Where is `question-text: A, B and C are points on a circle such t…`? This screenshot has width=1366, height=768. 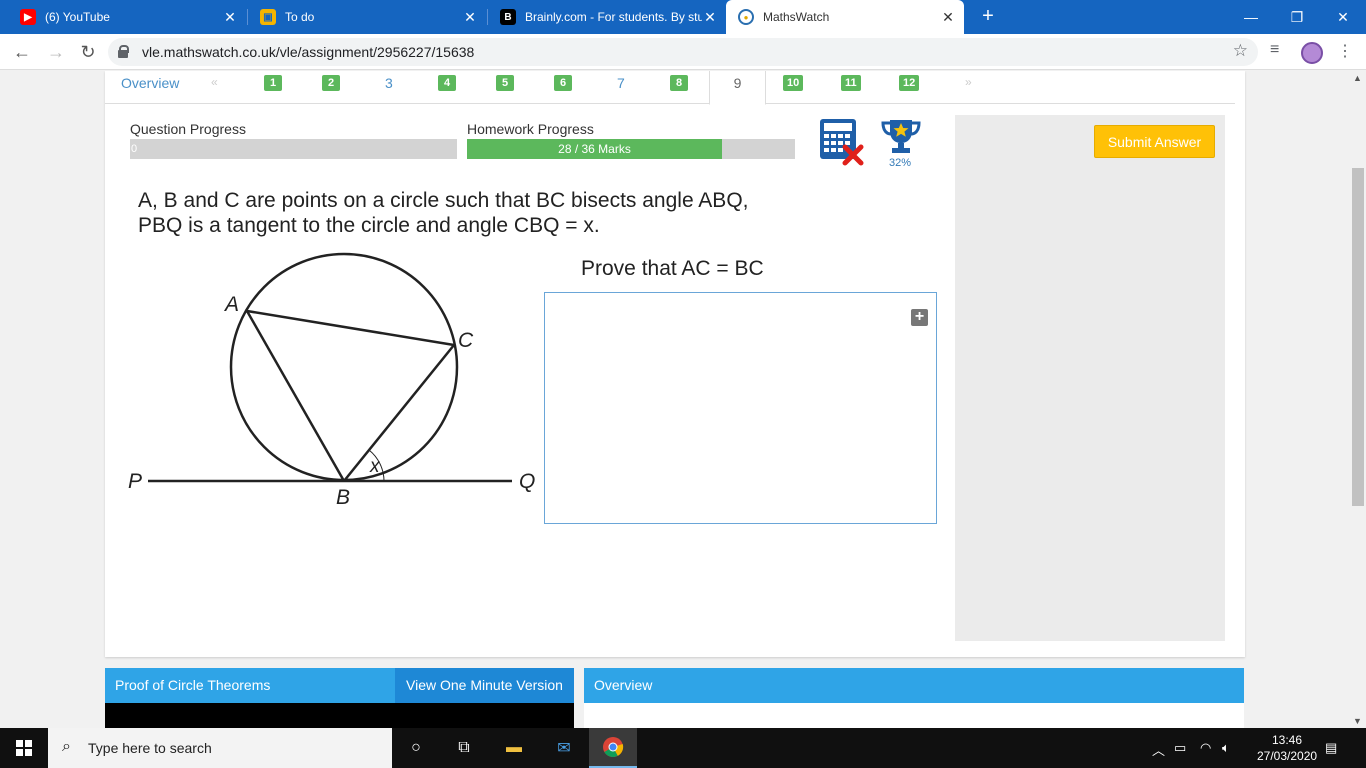 question-text: A, B and C are points on a circle such t… is located at coordinates (443, 213).